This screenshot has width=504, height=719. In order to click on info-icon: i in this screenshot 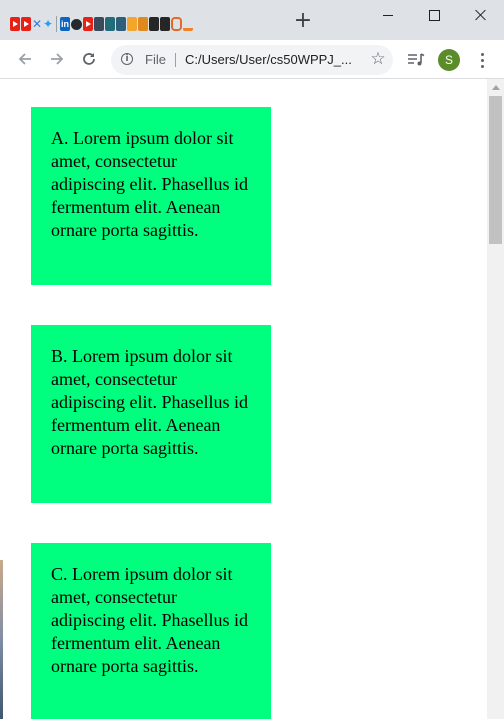, I will do `click(127, 59)`.